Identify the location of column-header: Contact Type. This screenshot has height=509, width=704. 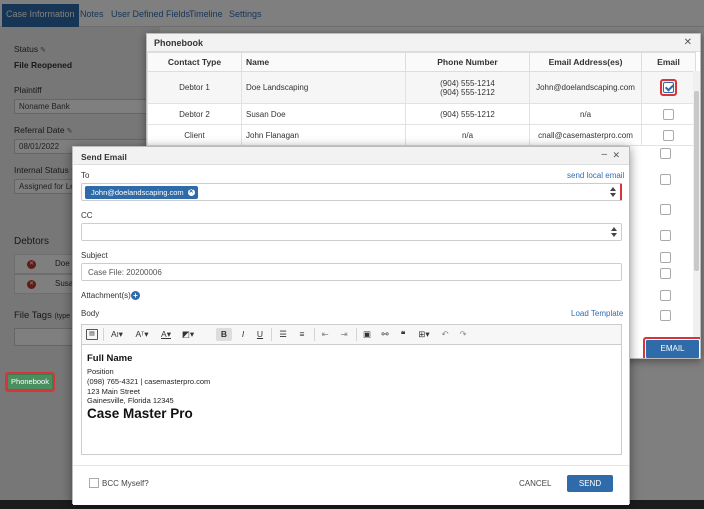
(194, 62).